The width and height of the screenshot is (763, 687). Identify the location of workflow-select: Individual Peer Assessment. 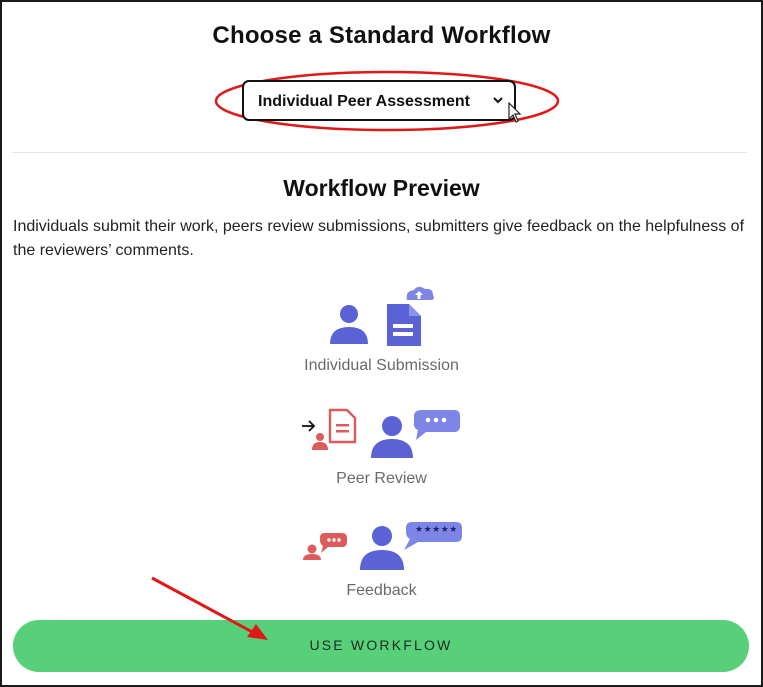
(379, 100).